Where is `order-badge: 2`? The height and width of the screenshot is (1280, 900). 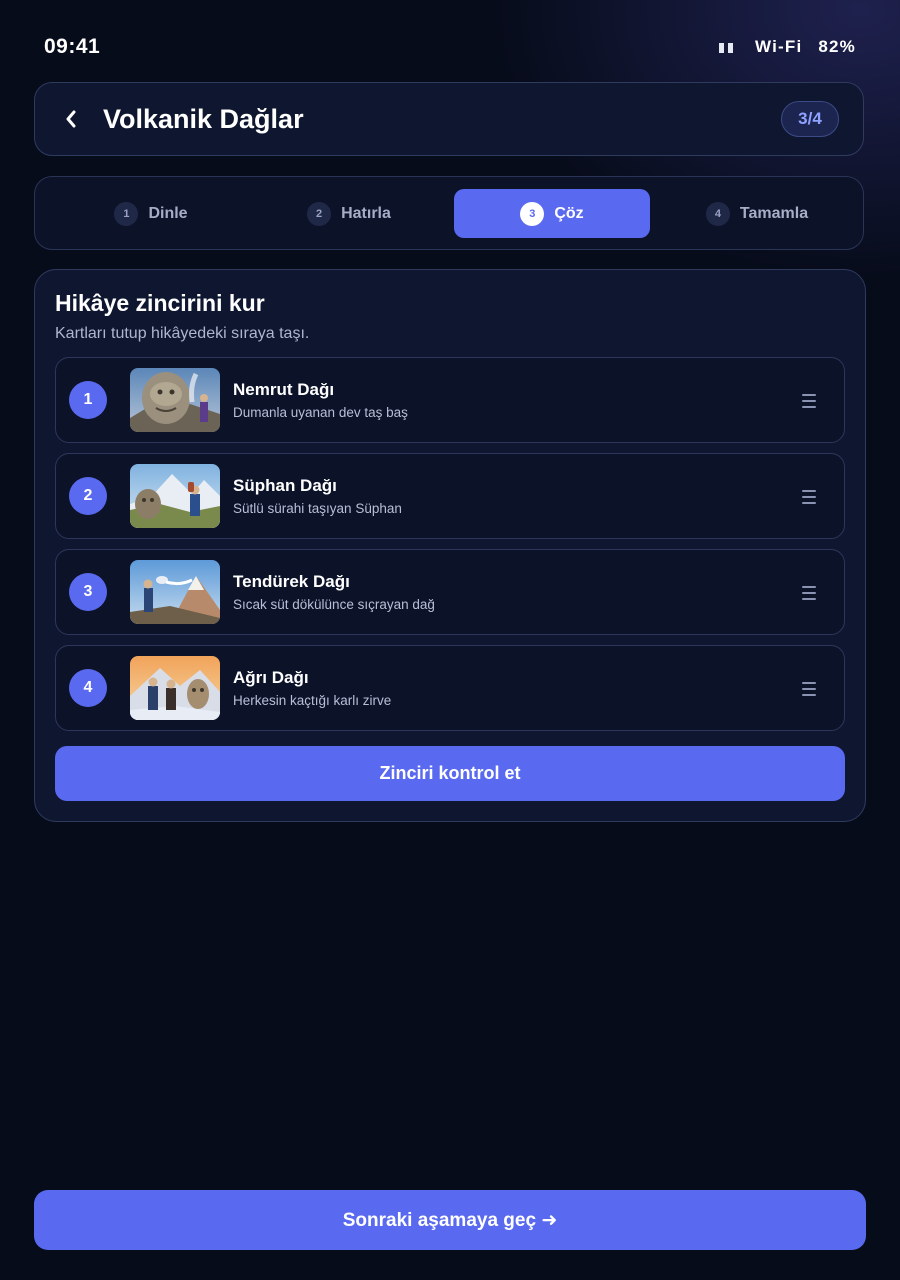 order-badge: 2 is located at coordinates (88, 496).